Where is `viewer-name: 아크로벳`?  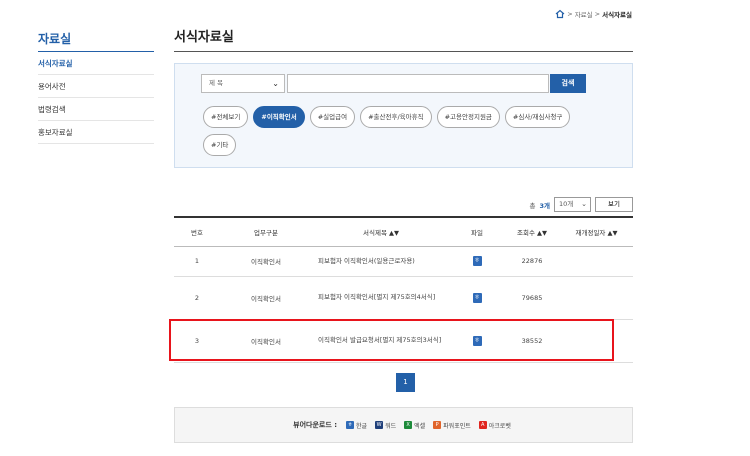
viewer-name: 아크로벳 is located at coordinates (499, 426).